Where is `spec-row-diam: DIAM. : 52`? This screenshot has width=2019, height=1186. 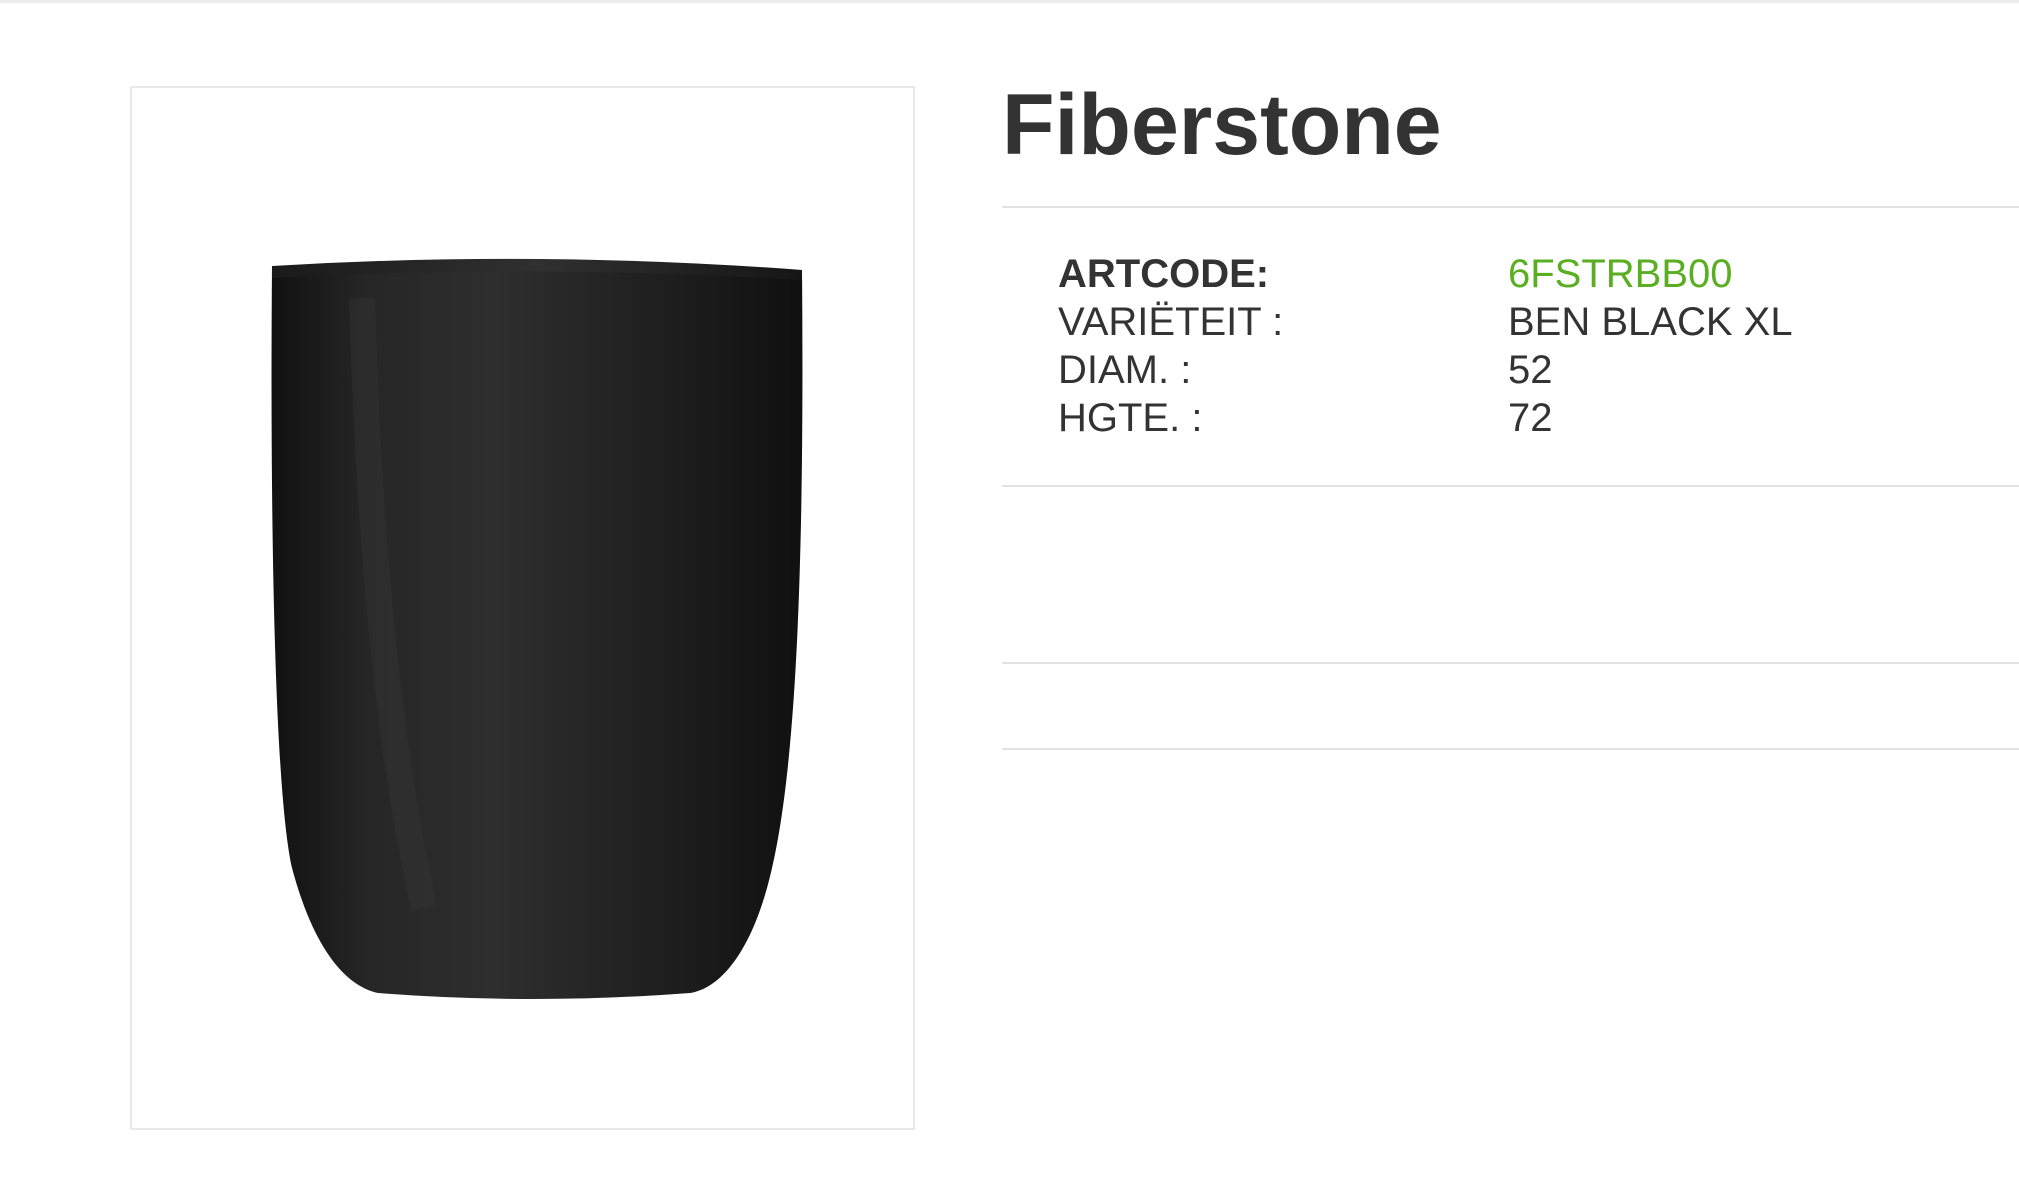
spec-row-diam: DIAM. : 52 is located at coordinates (1425, 370).